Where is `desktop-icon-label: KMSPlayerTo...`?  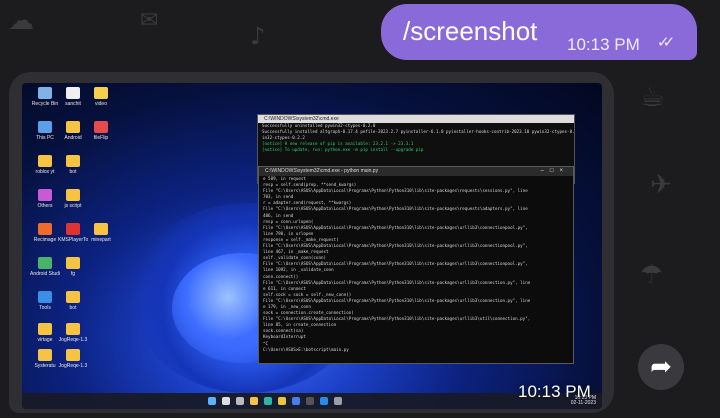
desktop-icon-label: KMSPlayerTo... is located at coordinates (73, 240).